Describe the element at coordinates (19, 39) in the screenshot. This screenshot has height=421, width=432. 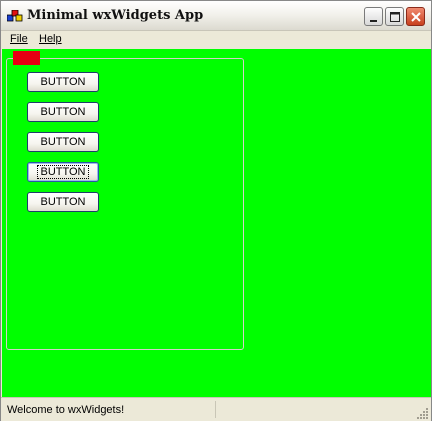
I see `menu-file: File` at that location.